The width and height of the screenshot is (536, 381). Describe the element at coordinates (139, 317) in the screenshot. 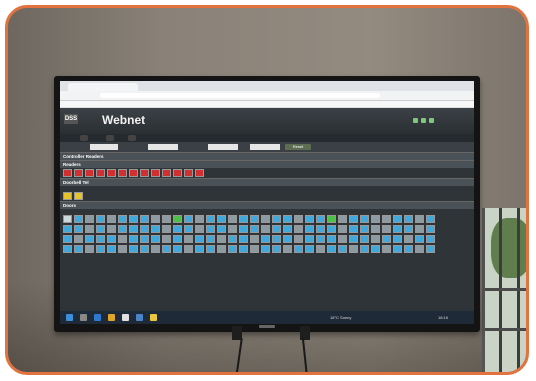

I see `mail-icon` at that location.